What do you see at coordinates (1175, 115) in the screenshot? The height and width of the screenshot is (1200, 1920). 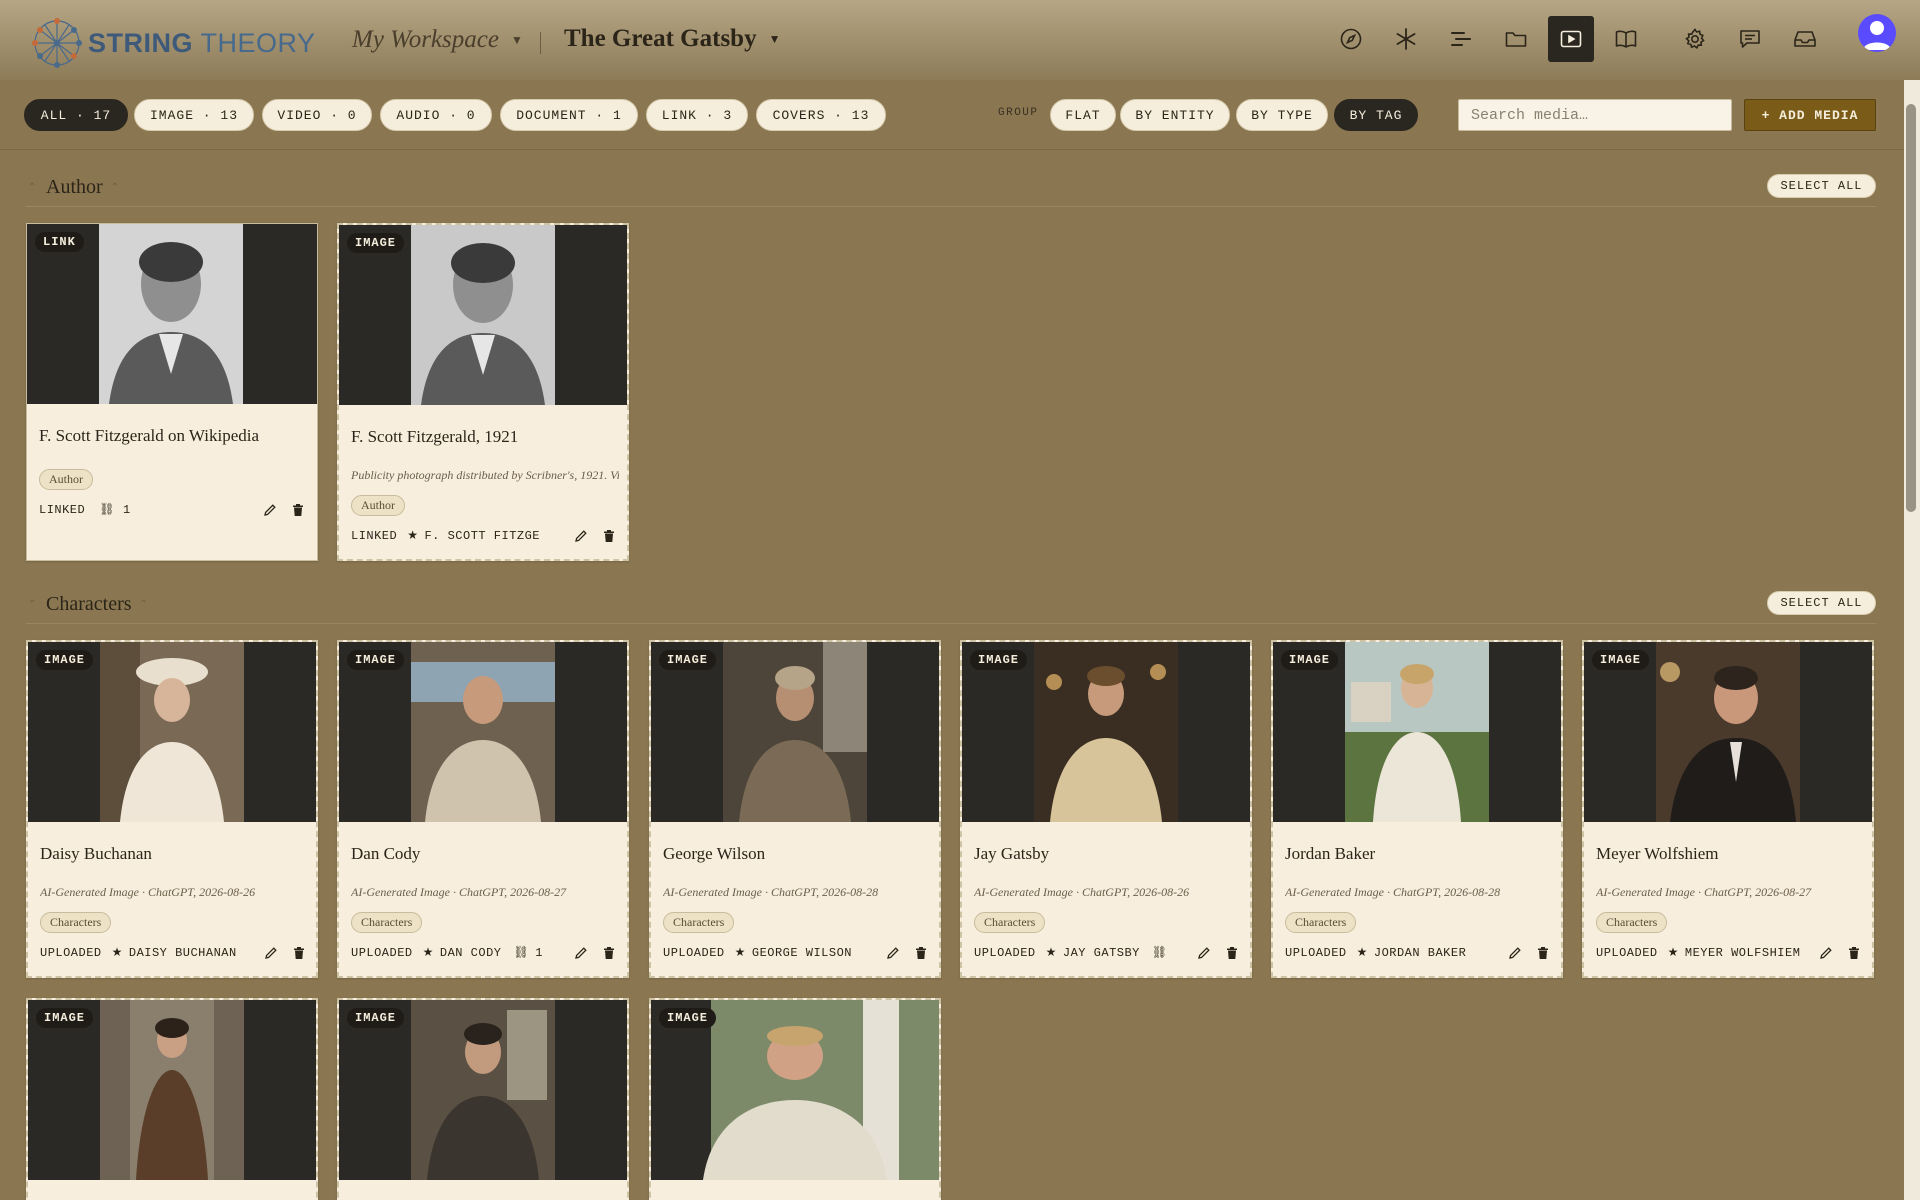 I see `group-by-entity: BY ENTITY` at bounding box center [1175, 115].